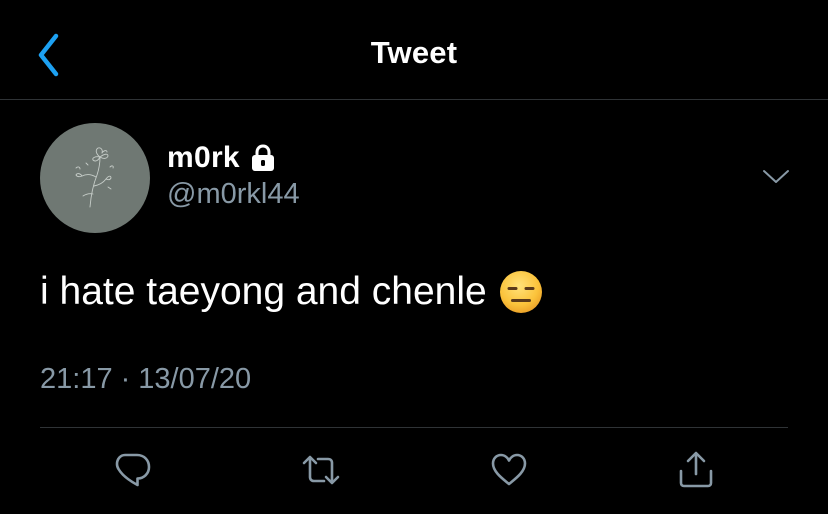 The width and height of the screenshot is (828, 514). What do you see at coordinates (520, 292) in the screenshot?
I see `expressionless-face-emoji` at bounding box center [520, 292].